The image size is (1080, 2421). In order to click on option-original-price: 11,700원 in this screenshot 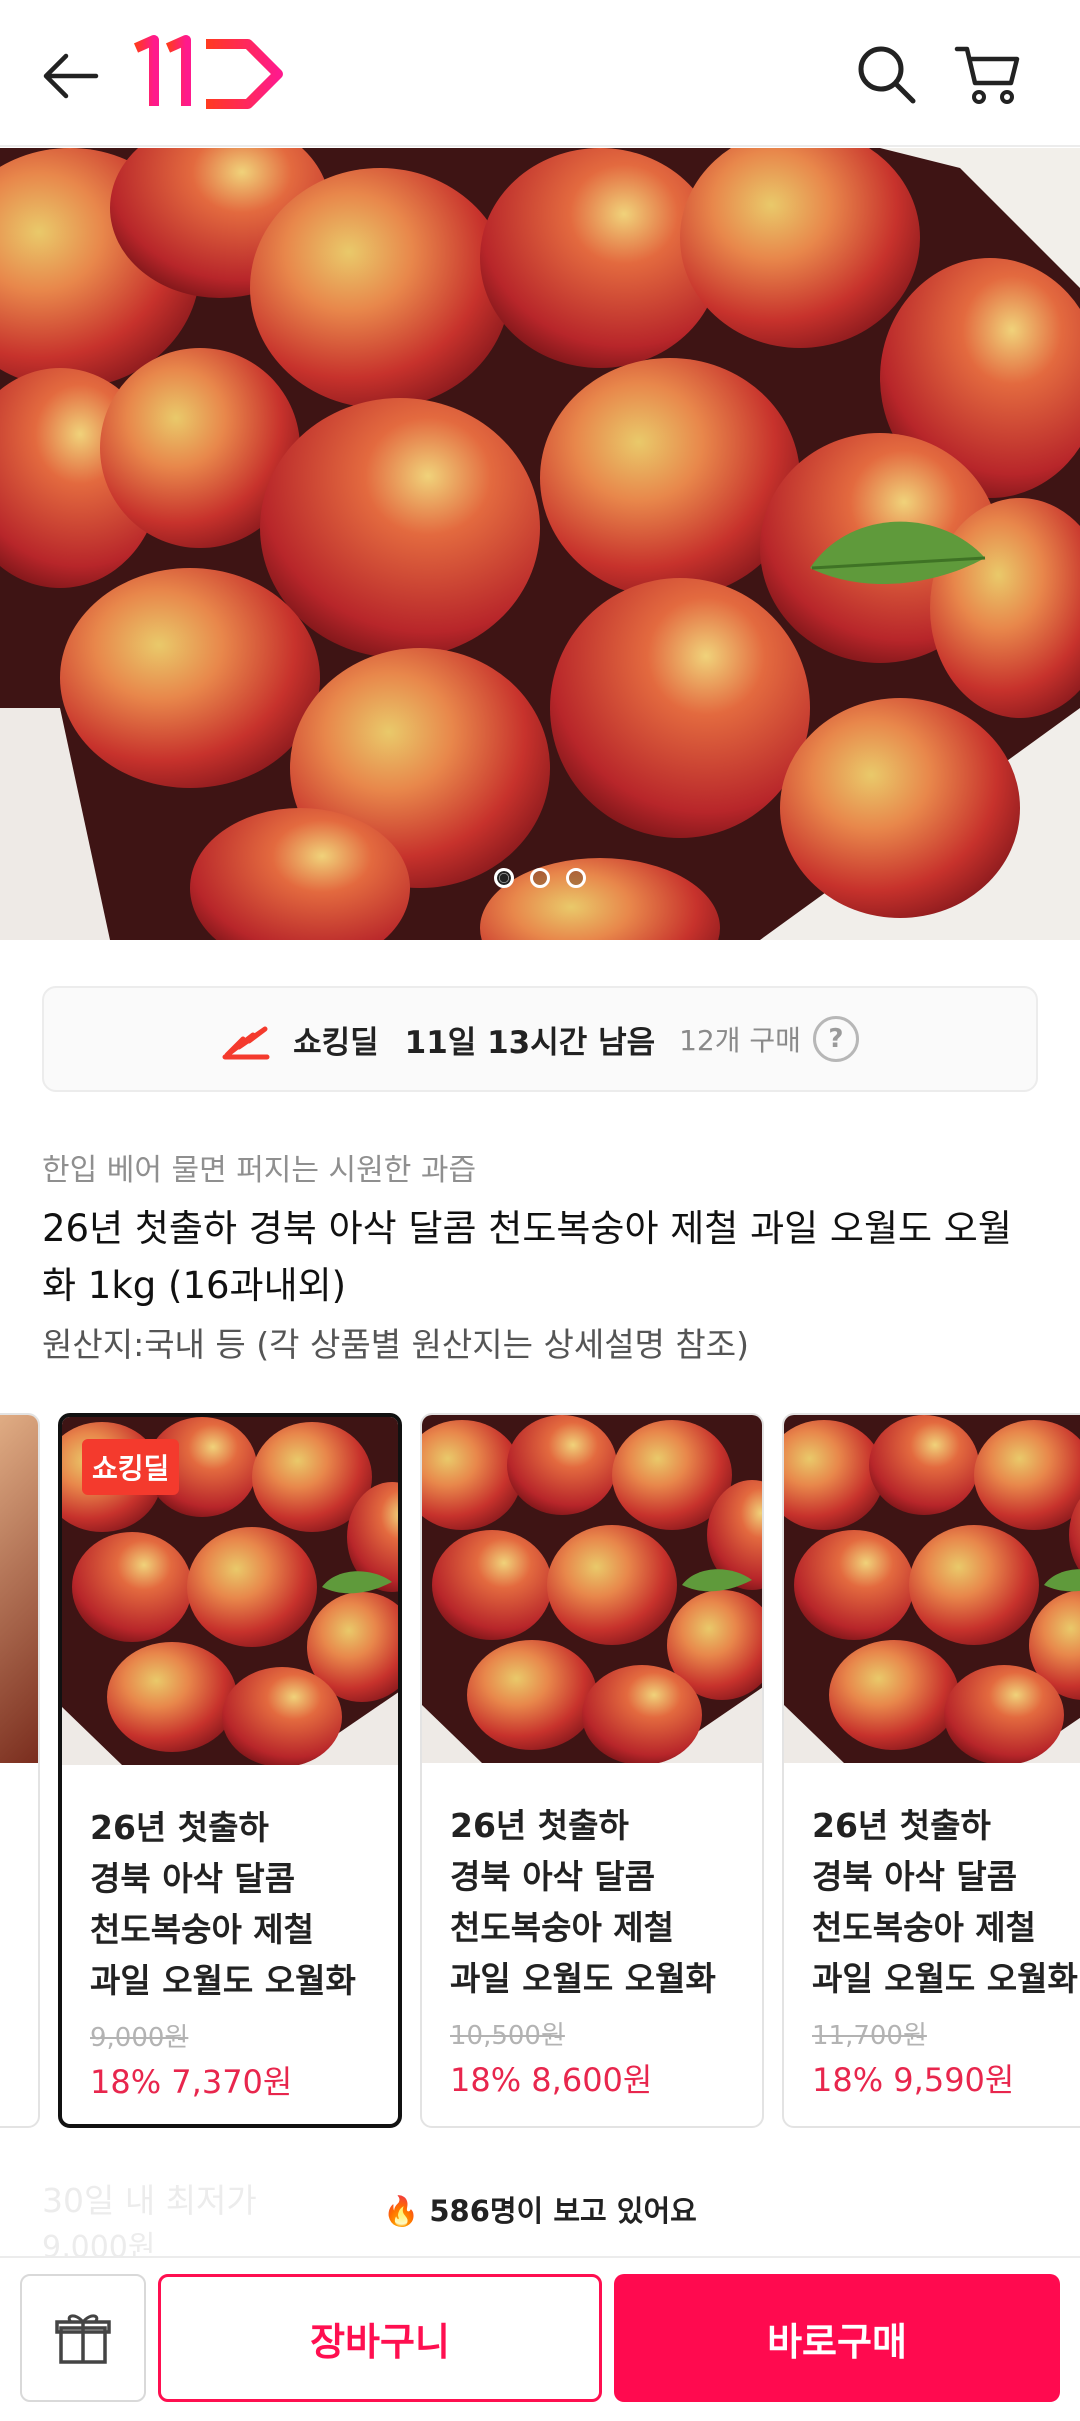, I will do `click(869, 2036)`.